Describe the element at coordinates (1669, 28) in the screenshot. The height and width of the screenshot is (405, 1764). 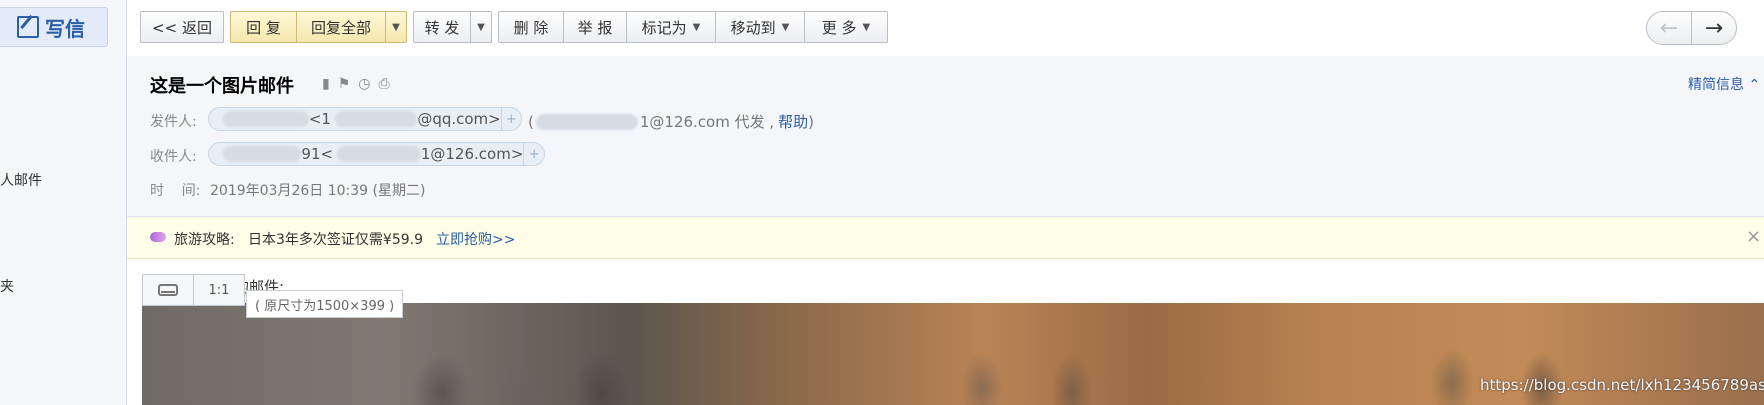
I see `prev-mail-button: ←` at that location.